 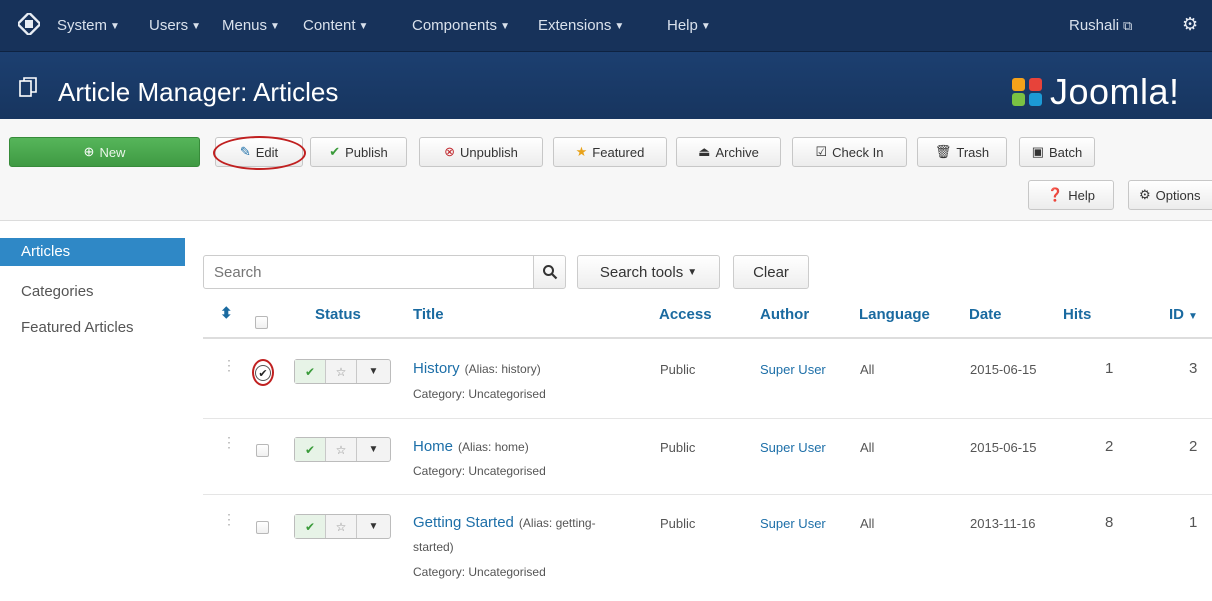 I want to click on sidebar-item-featured-articles: Featured Articles, so click(x=92, y=328).